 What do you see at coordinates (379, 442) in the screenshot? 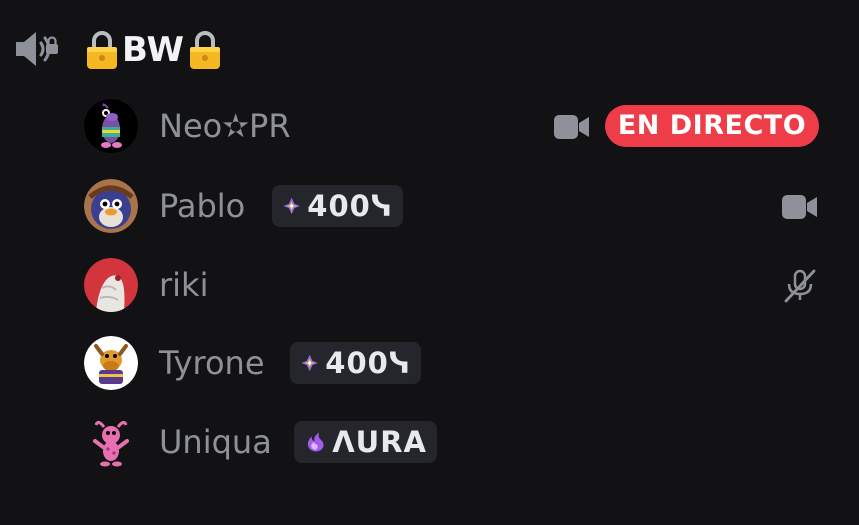
I see `badge-label: ΛURA` at bounding box center [379, 442].